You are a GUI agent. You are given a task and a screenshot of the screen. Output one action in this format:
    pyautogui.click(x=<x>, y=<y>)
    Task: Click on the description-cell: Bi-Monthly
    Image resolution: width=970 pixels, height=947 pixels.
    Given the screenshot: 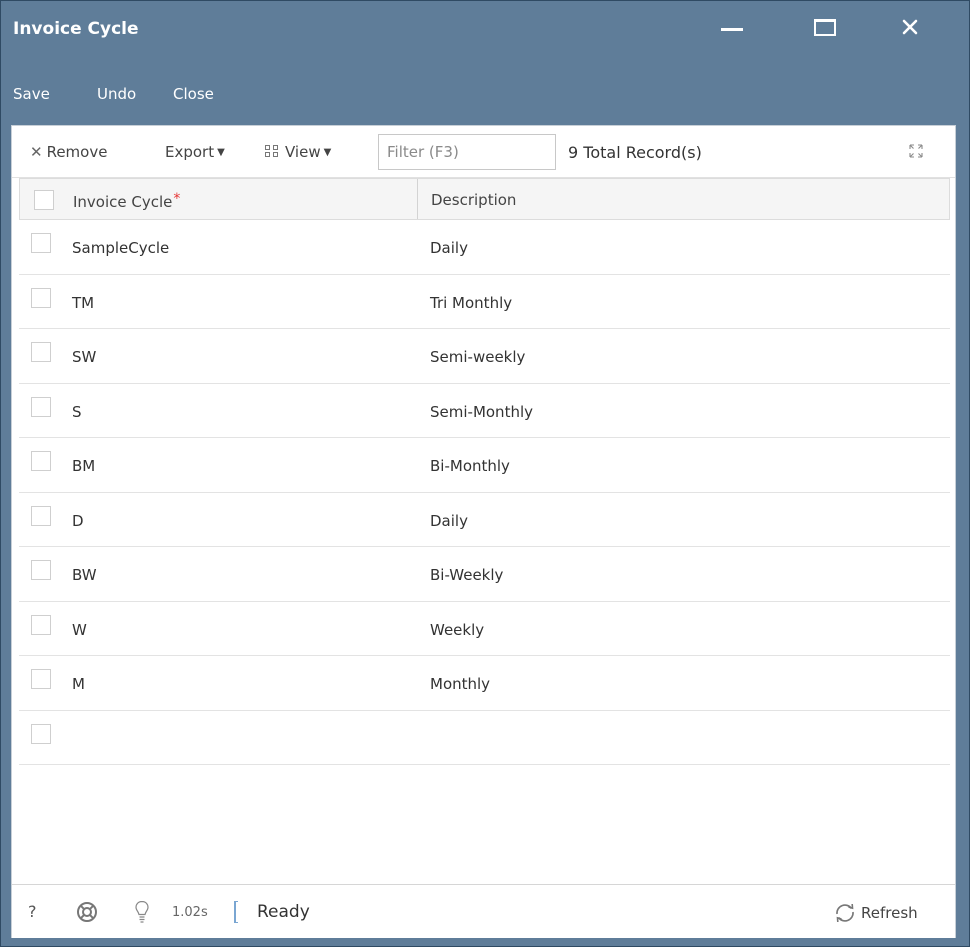 What is the action you would take?
    pyautogui.click(x=470, y=466)
    